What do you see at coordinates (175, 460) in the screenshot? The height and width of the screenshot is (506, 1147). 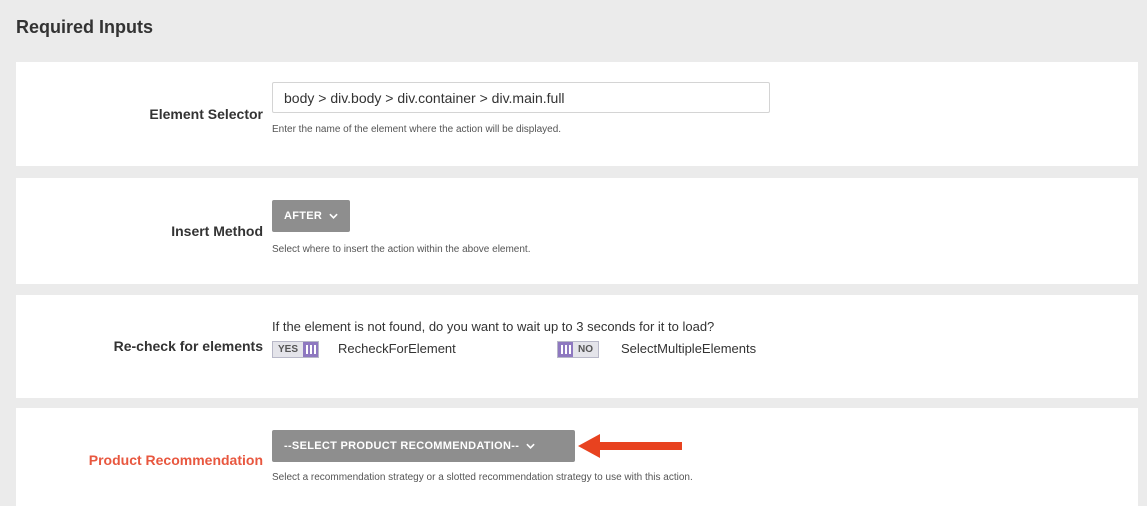 I see `product-recommendation-label: Product Recommendation` at bounding box center [175, 460].